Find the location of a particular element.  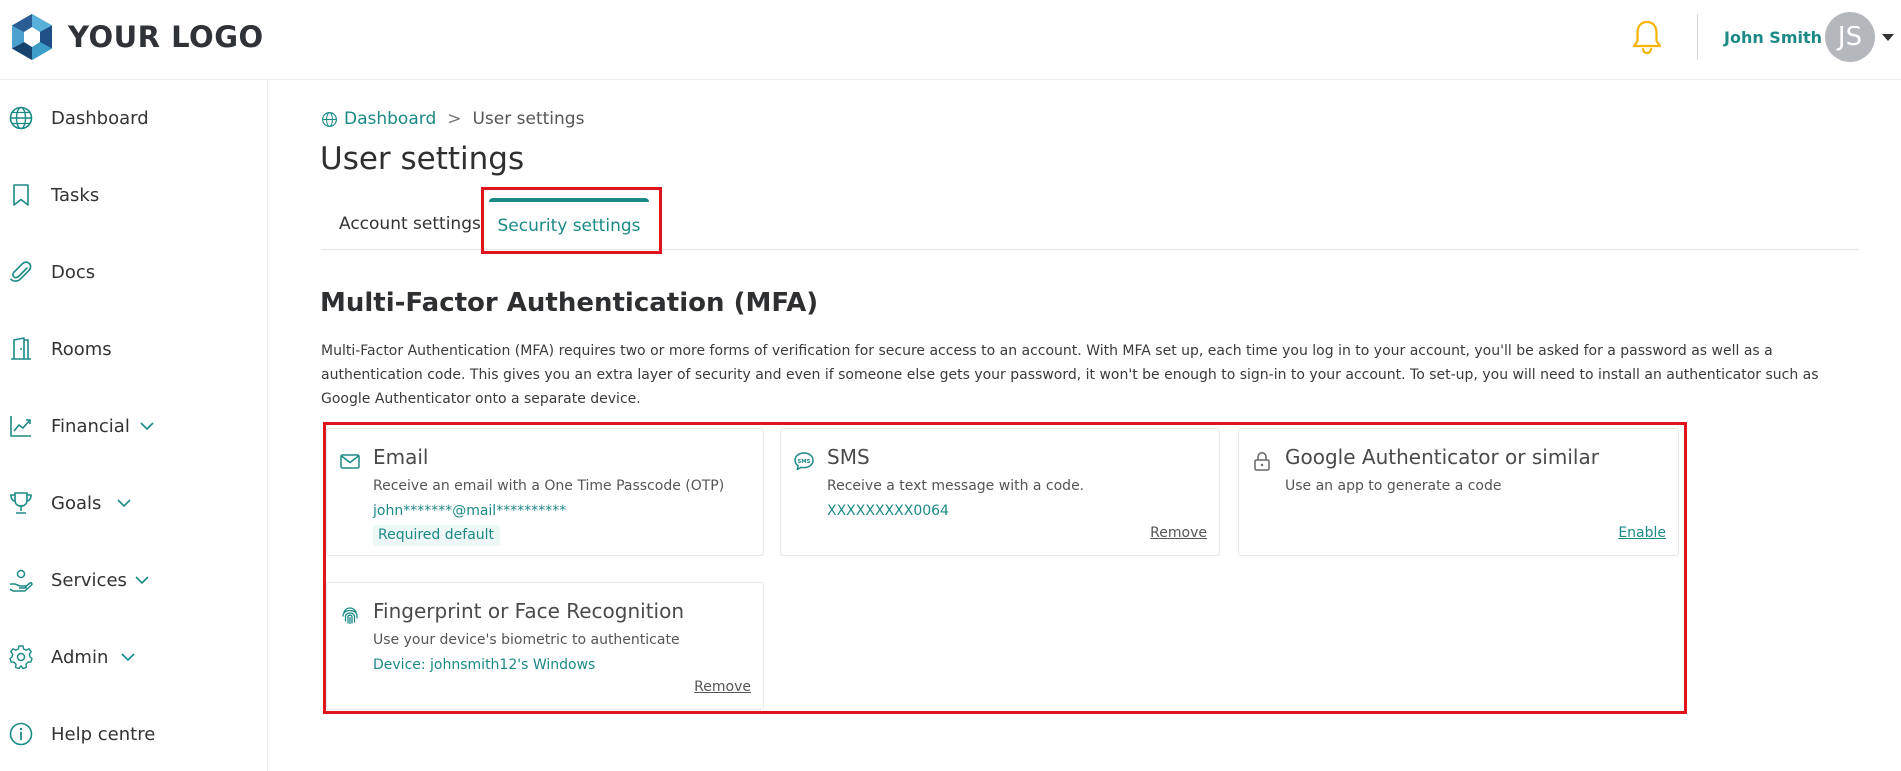

sidebar-item-goals: Goals is located at coordinates (134, 503).